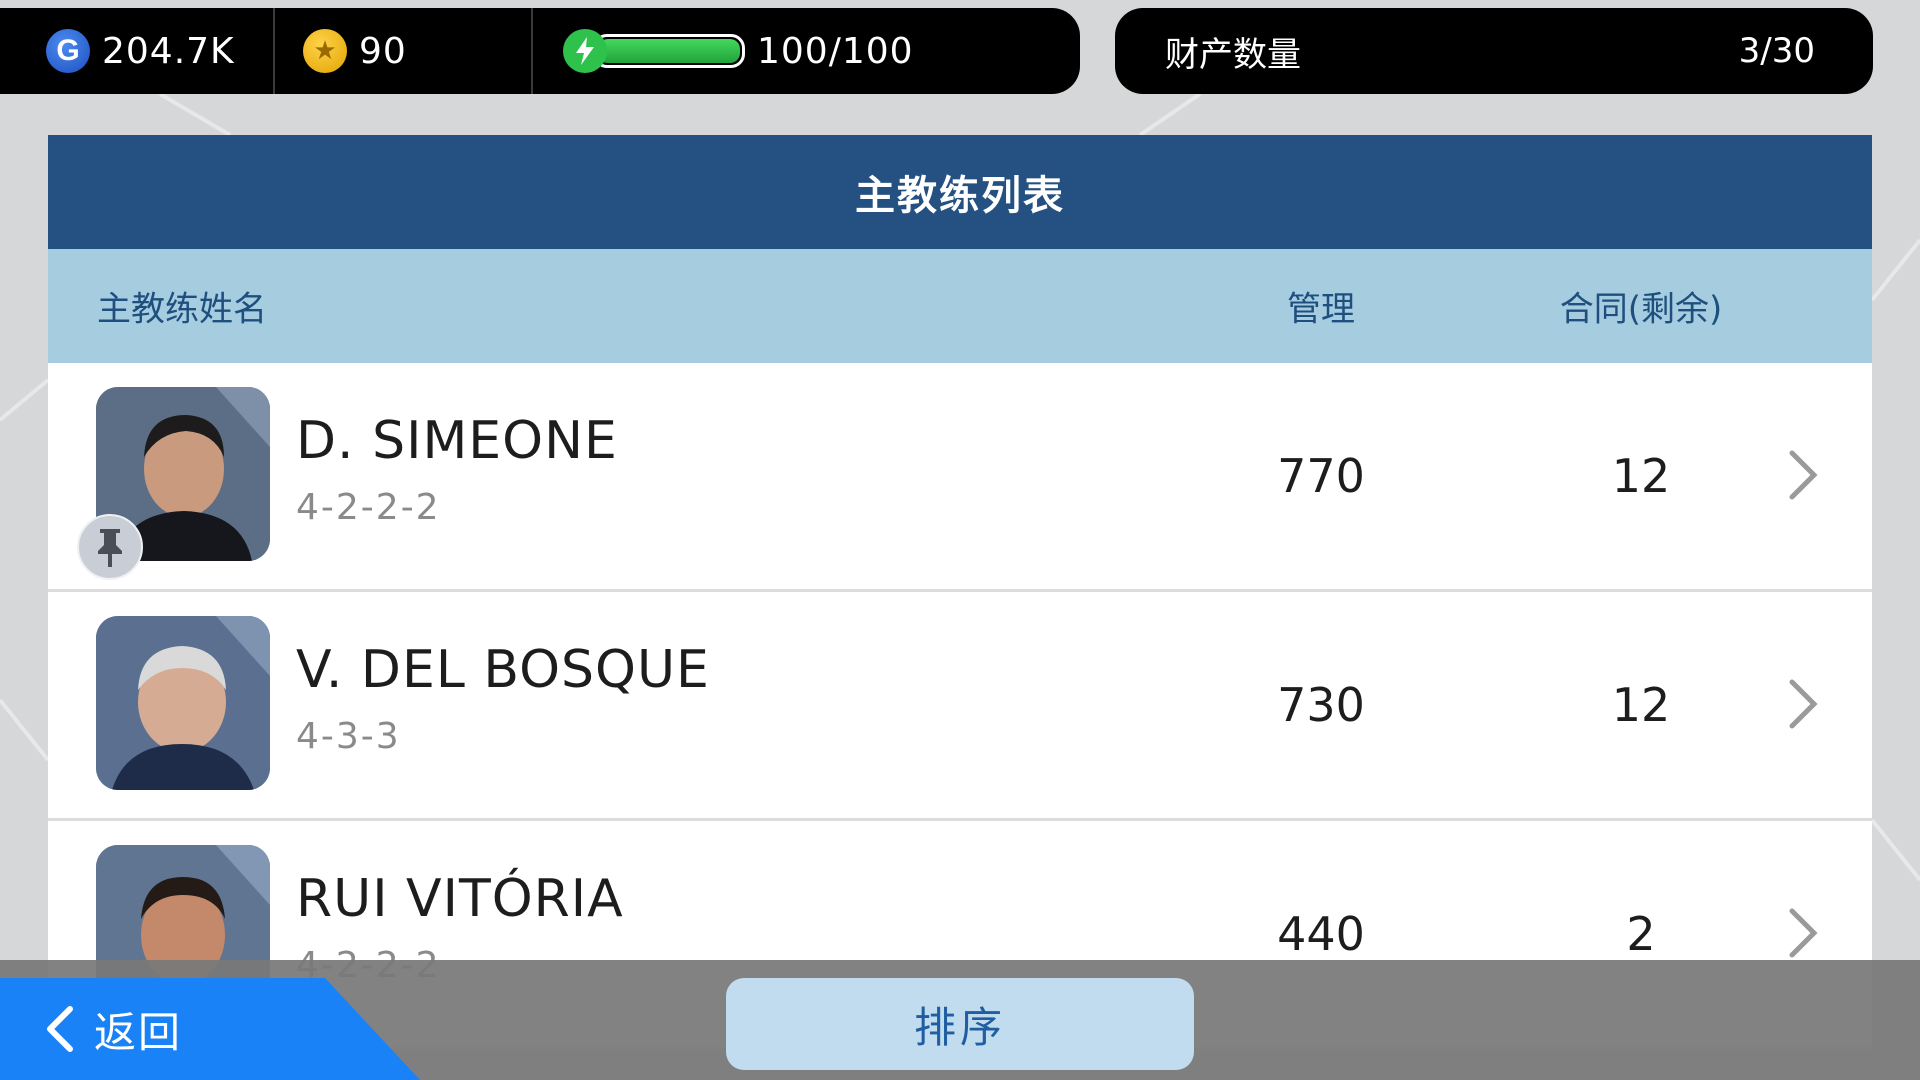 This screenshot has width=1920, height=1080. What do you see at coordinates (68, 51) in the screenshot?
I see `gp-icon: G` at bounding box center [68, 51].